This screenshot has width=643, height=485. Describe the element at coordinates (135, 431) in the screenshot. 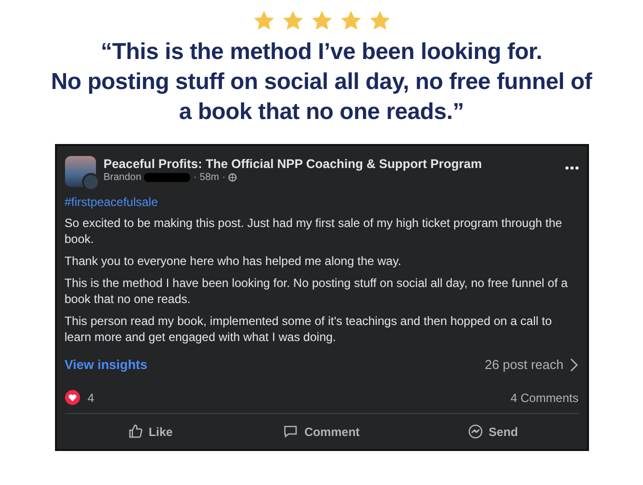

I see `thumbs-up-icon` at that location.